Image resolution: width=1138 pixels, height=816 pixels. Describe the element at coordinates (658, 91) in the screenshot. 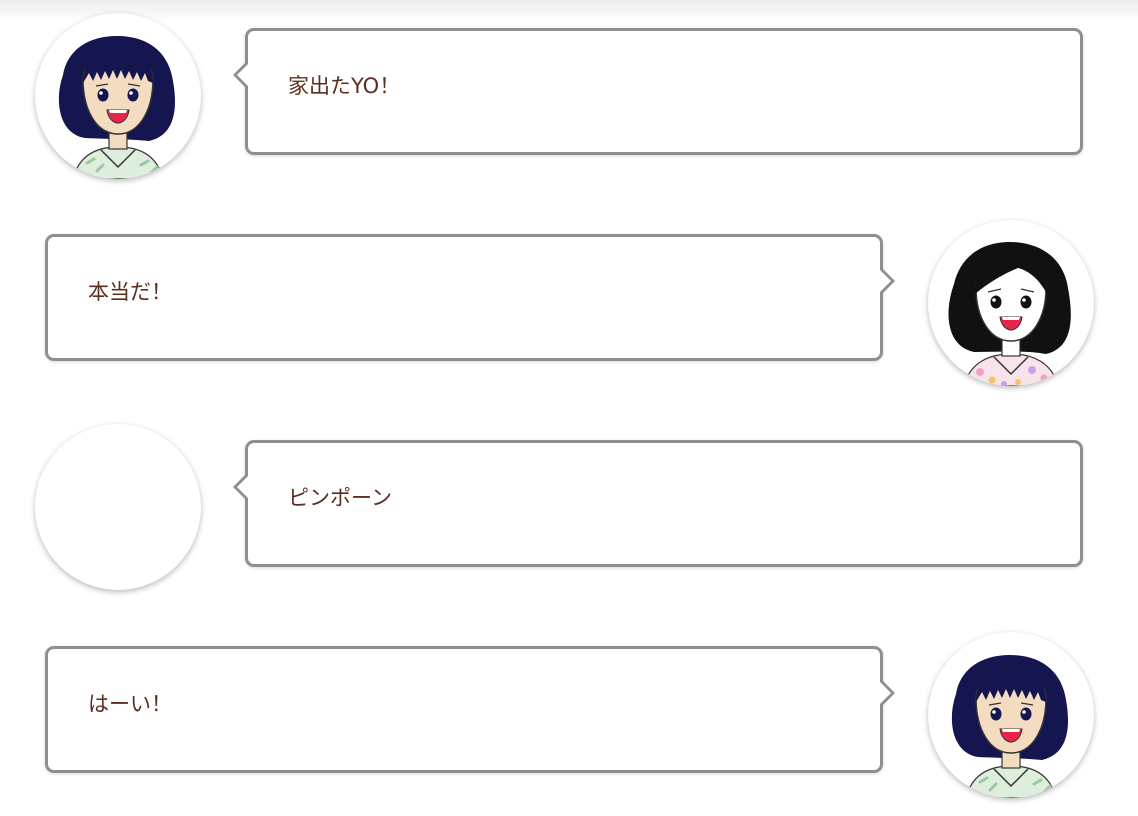

I see `chat-bubble: 家出たYO！` at that location.